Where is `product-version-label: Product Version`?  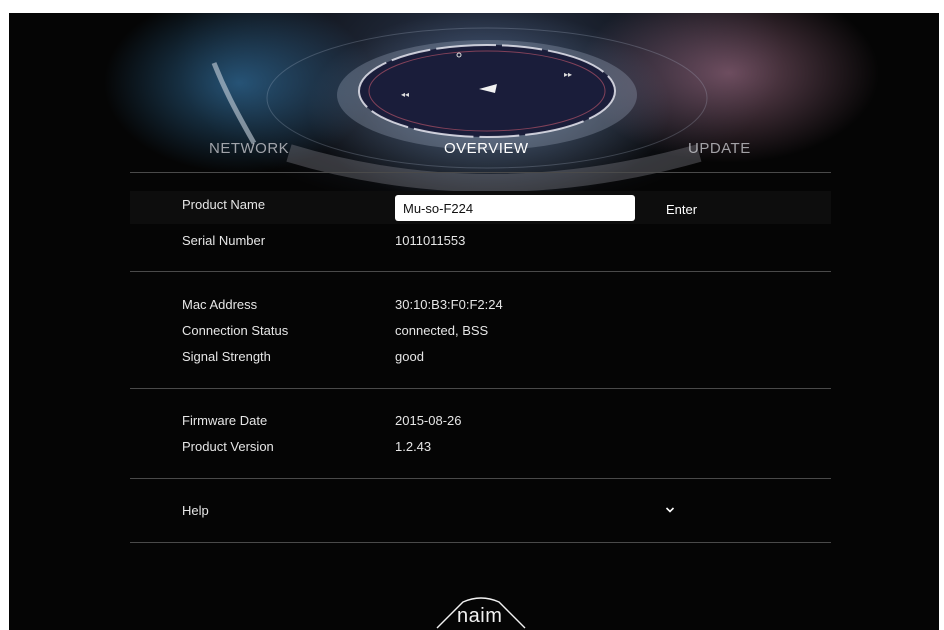 product-version-label: Product Version is located at coordinates (228, 446).